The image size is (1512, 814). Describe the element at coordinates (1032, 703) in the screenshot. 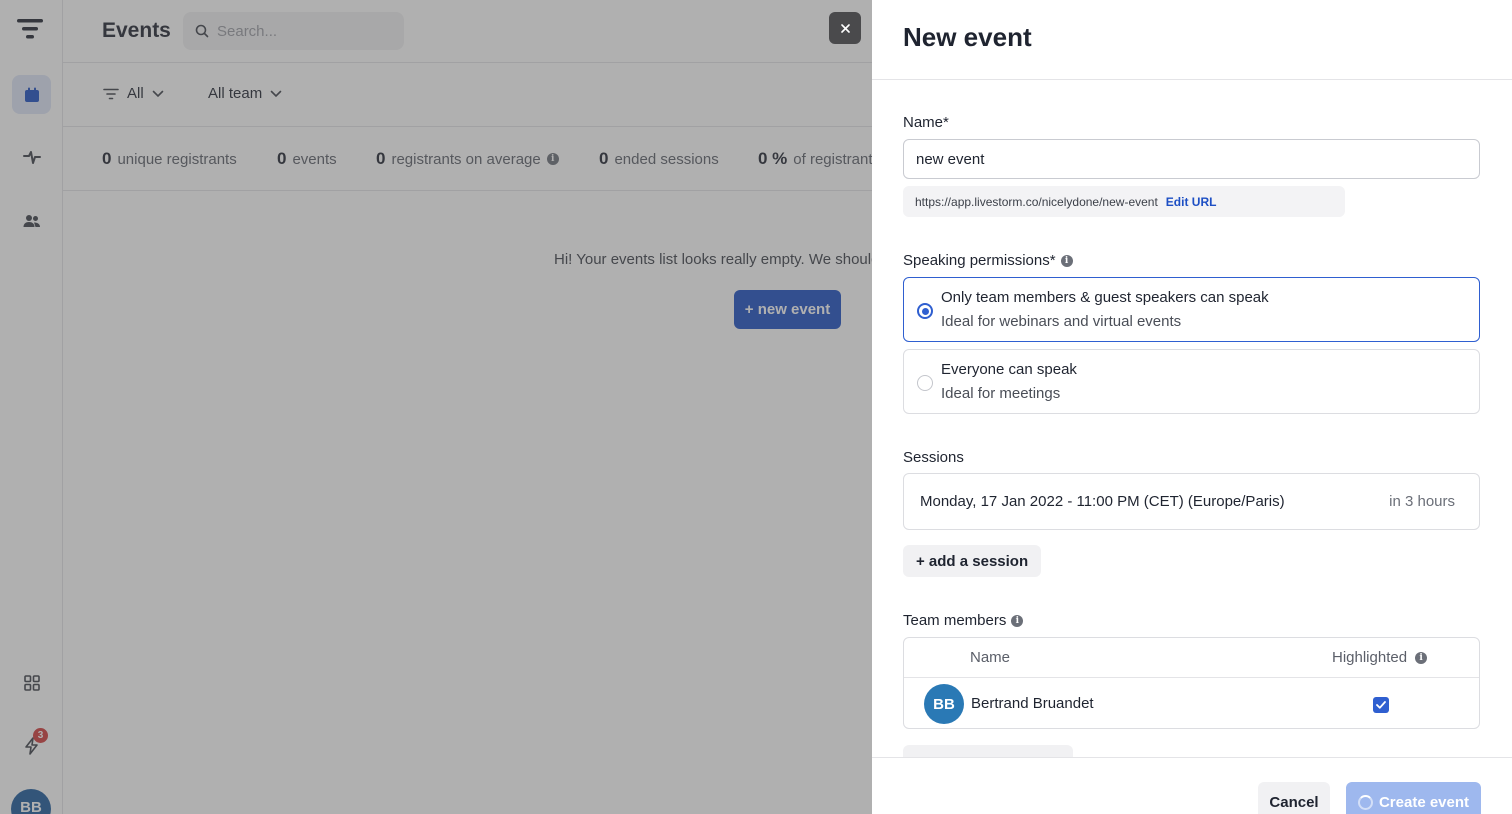

I see `member-name: Bertrand Bruandet` at that location.